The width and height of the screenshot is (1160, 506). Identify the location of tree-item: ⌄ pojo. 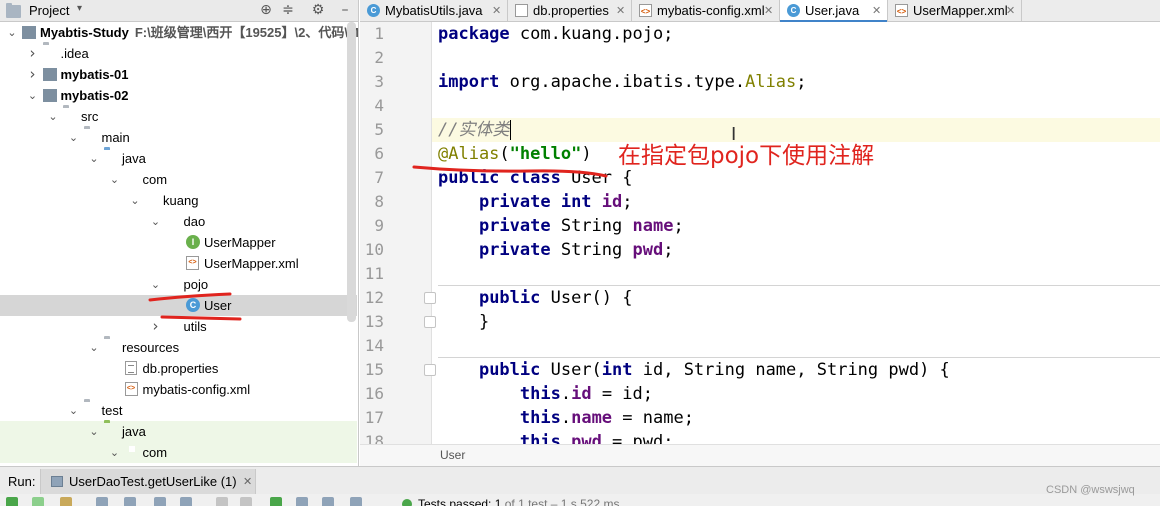
(178, 284).